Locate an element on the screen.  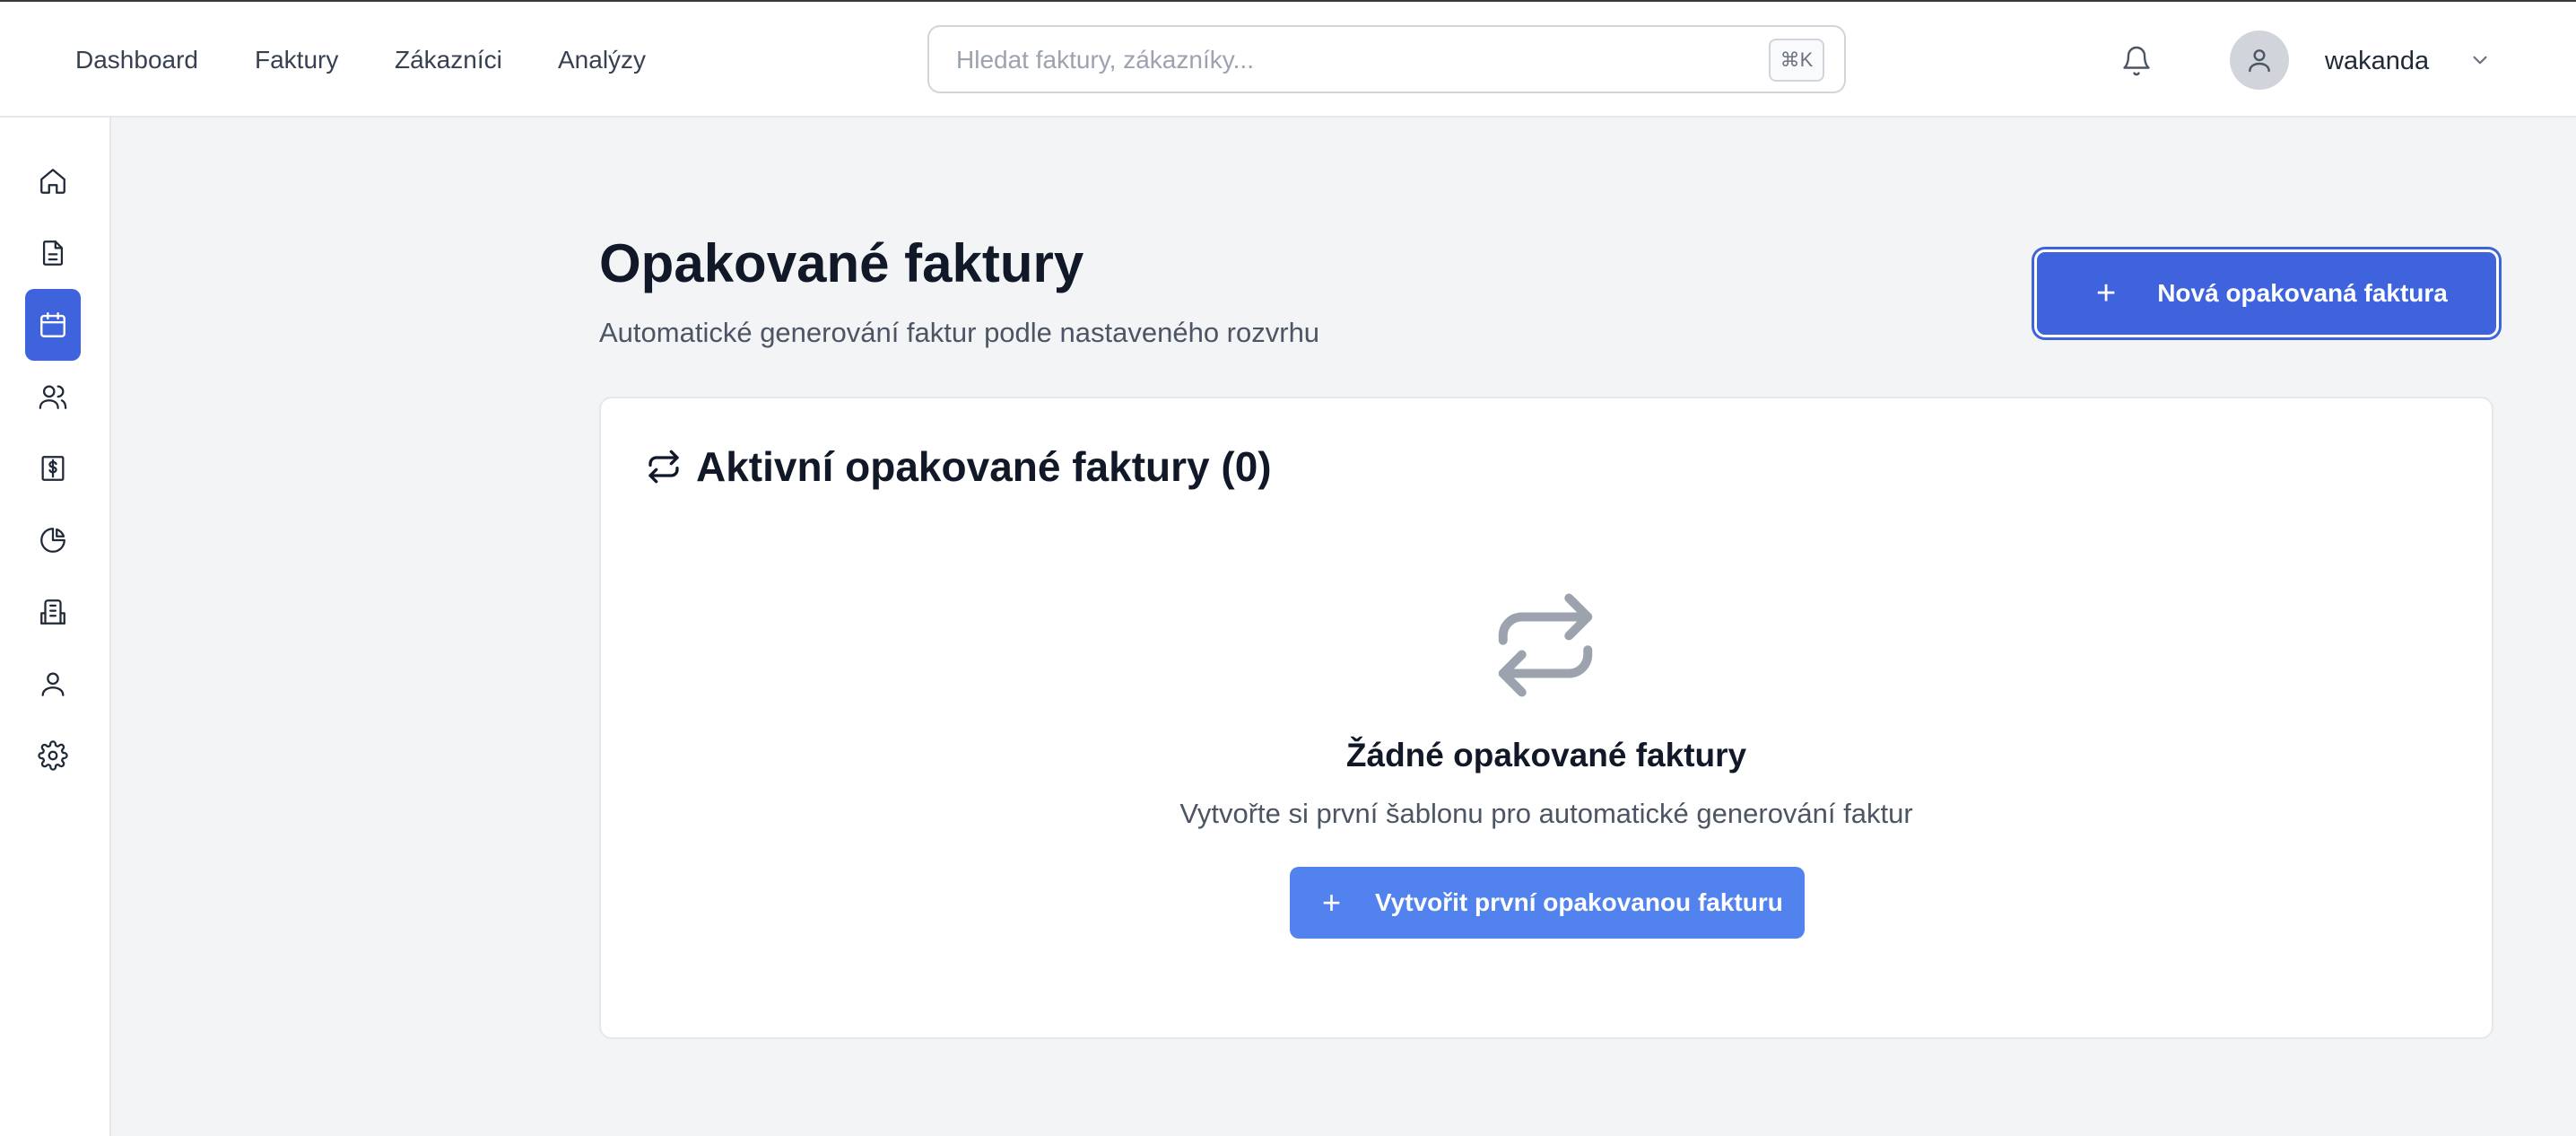
sidebar-item-invoices is located at coordinates (53, 253).